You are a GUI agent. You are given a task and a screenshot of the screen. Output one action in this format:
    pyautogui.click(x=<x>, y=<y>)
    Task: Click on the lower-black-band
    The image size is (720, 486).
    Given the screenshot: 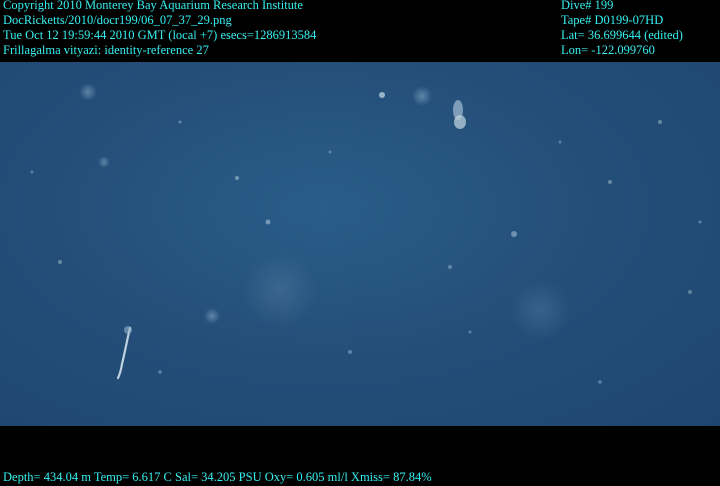 What is the action you would take?
    pyautogui.click(x=360, y=448)
    